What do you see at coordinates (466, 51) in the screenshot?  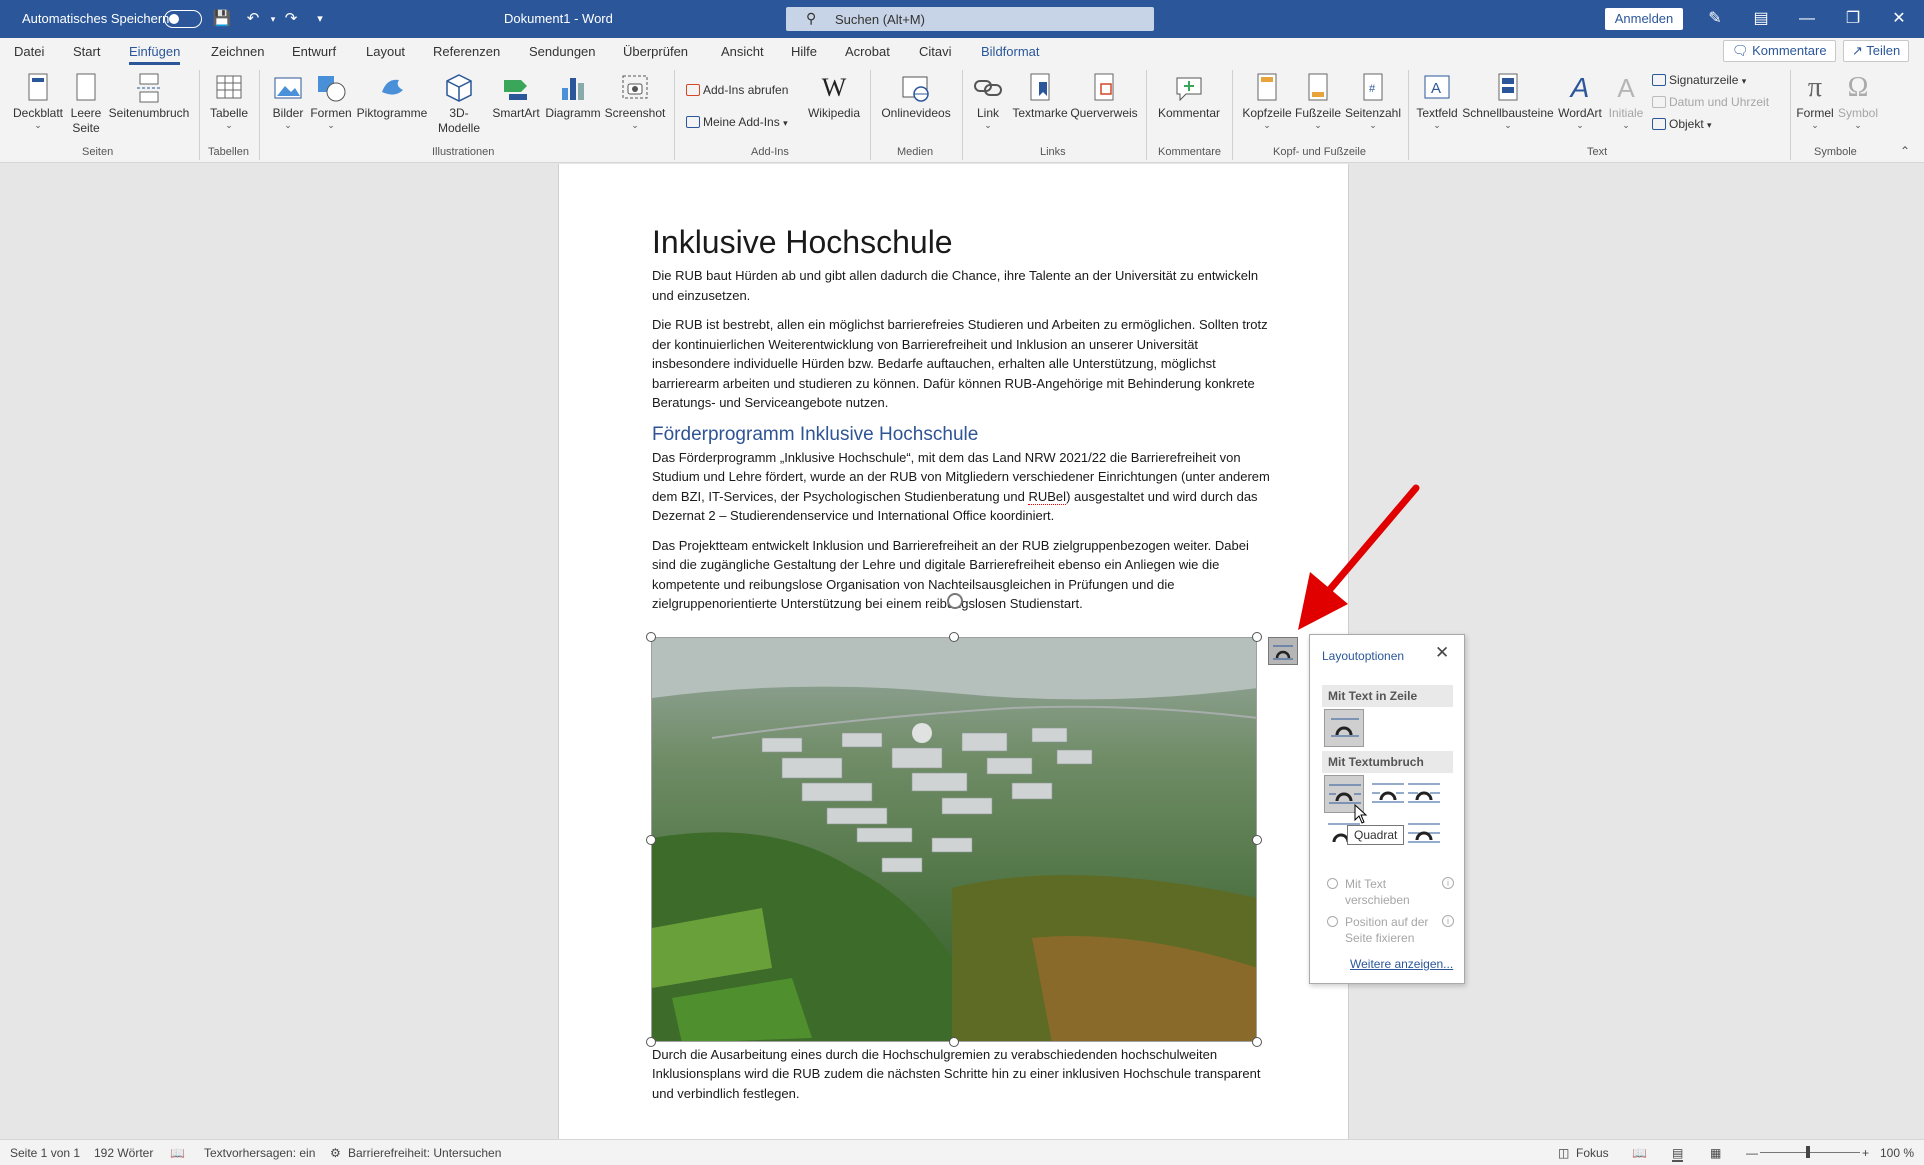 I see `tab-referenzen: Referenzen` at bounding box center [466, 51].